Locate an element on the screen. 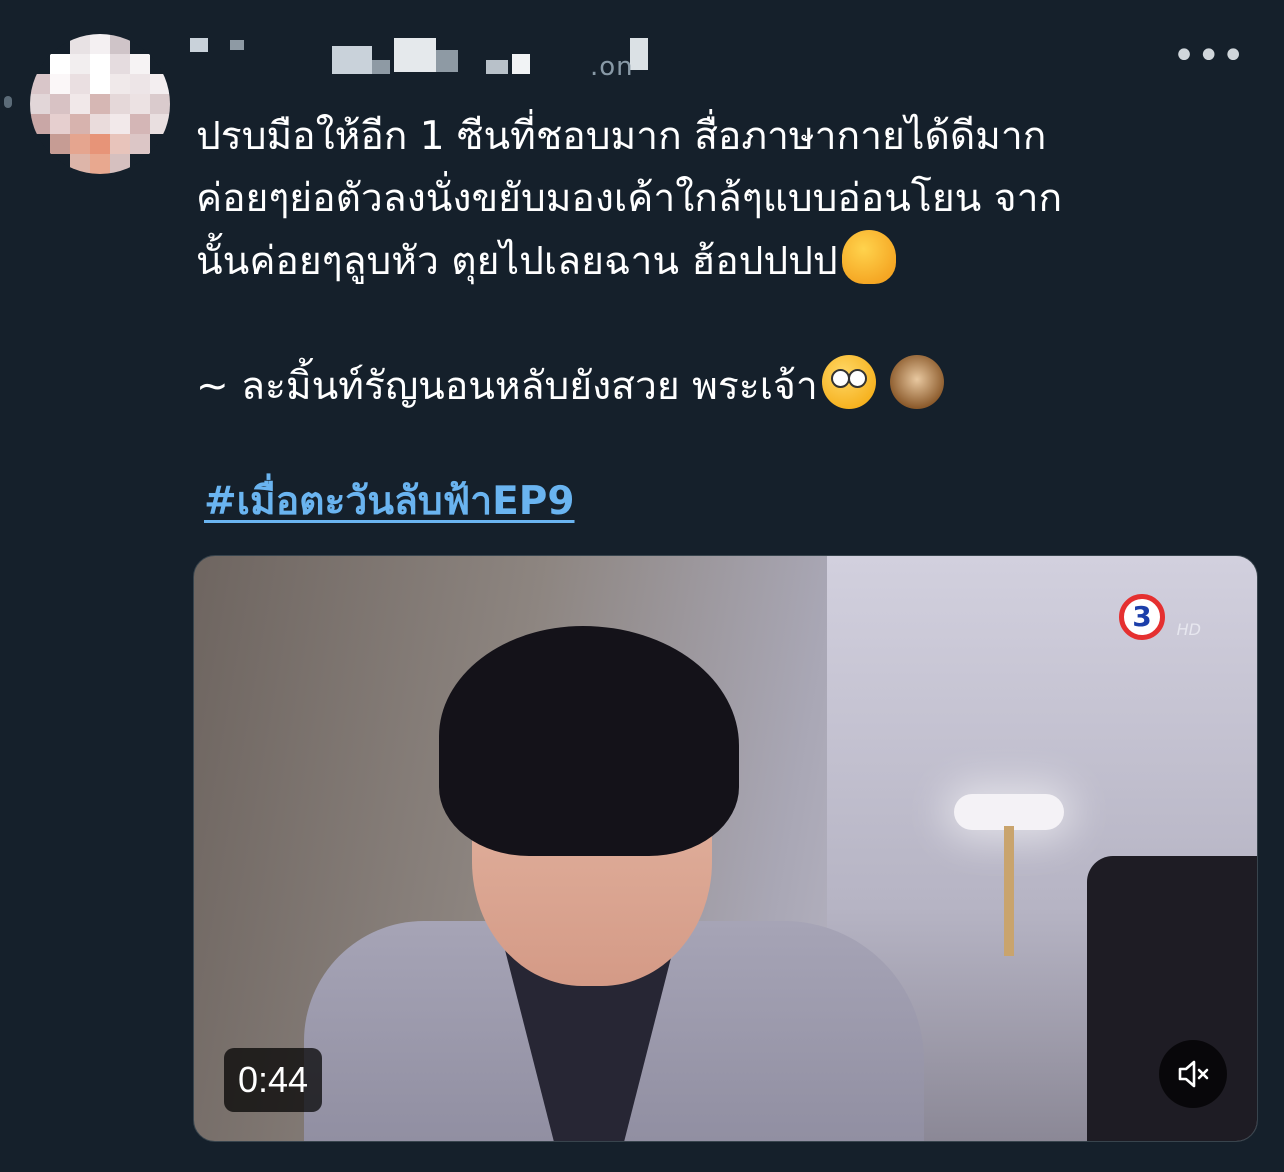 Image resolution: width=1284 pixels, height=1172 pixels. speaker-muted-icon is located at coordinates (1193, 1074).